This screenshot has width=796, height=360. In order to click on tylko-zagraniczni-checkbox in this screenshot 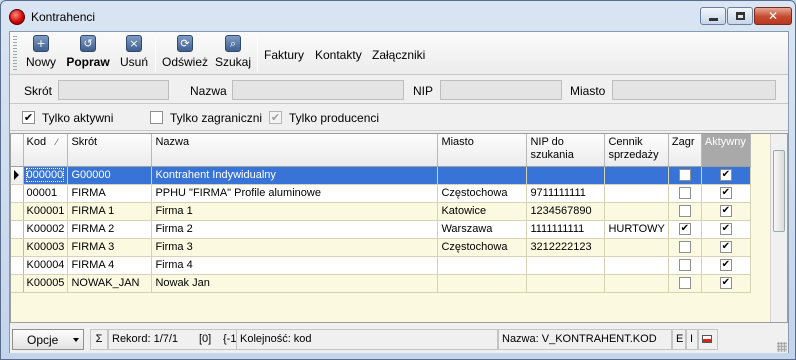, I will do `click(156, 117)`.